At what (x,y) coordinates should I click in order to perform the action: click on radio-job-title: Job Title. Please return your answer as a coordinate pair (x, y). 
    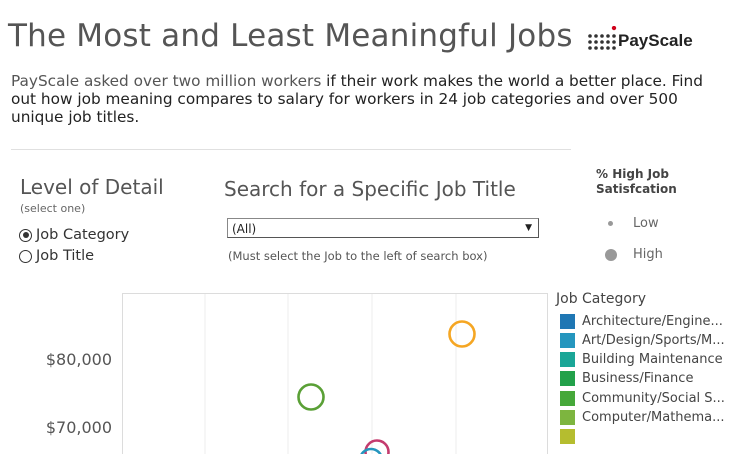
    Looking at the image, I should click on (56, 256).